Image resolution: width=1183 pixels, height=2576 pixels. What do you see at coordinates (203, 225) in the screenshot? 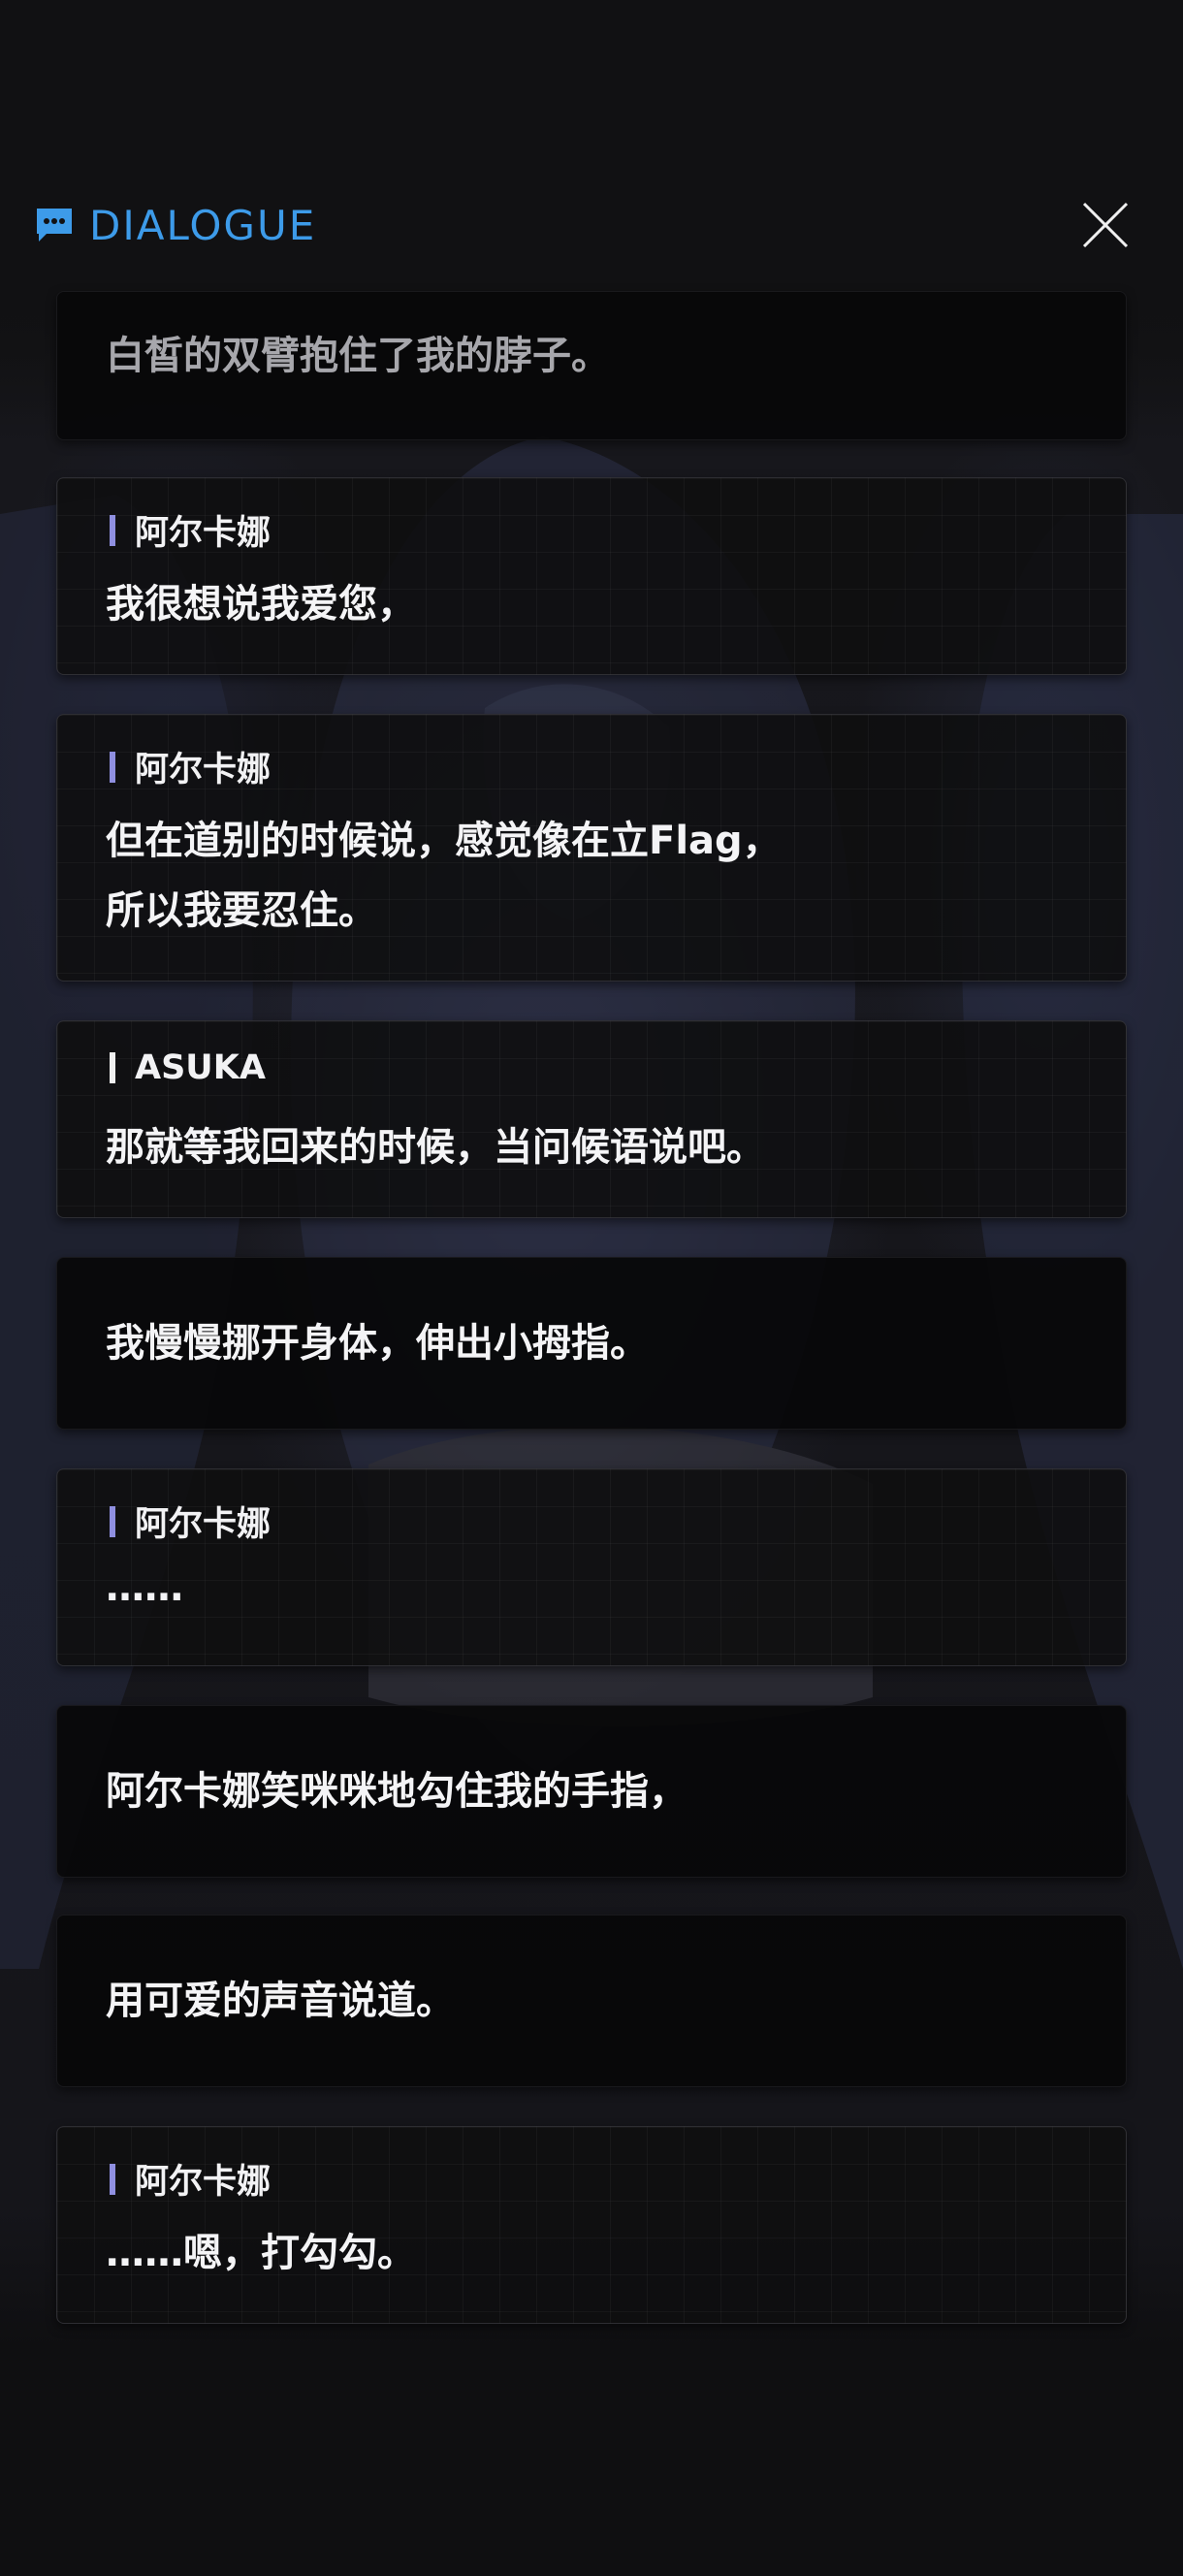
I see `header-title: DIALOGUE` at bounding box center [203, 225].